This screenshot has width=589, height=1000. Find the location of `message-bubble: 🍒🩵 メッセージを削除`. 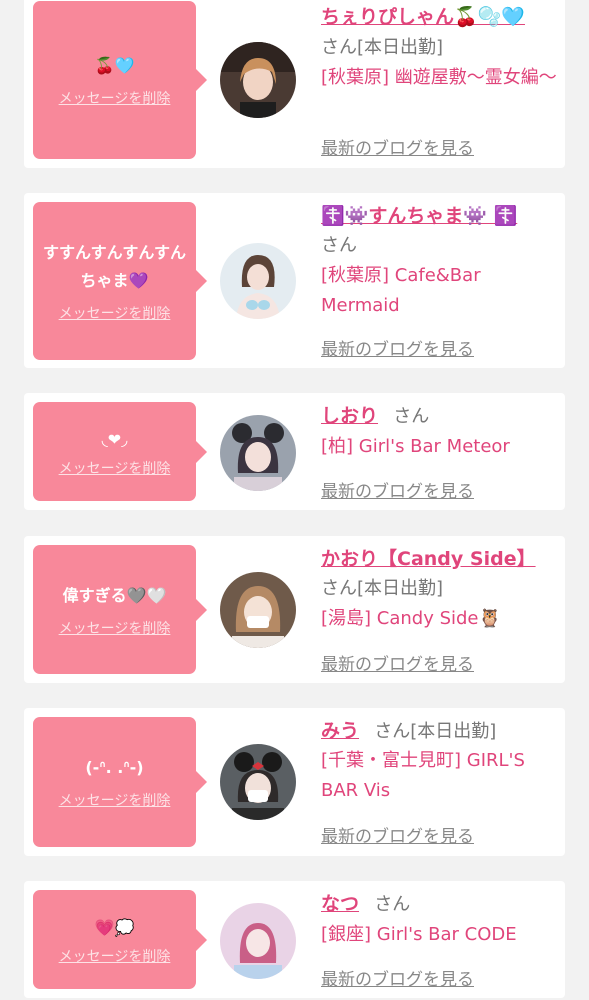

message-bubble: 🍒🩵 メッセージを削除 is located at coordinates (120, 80).